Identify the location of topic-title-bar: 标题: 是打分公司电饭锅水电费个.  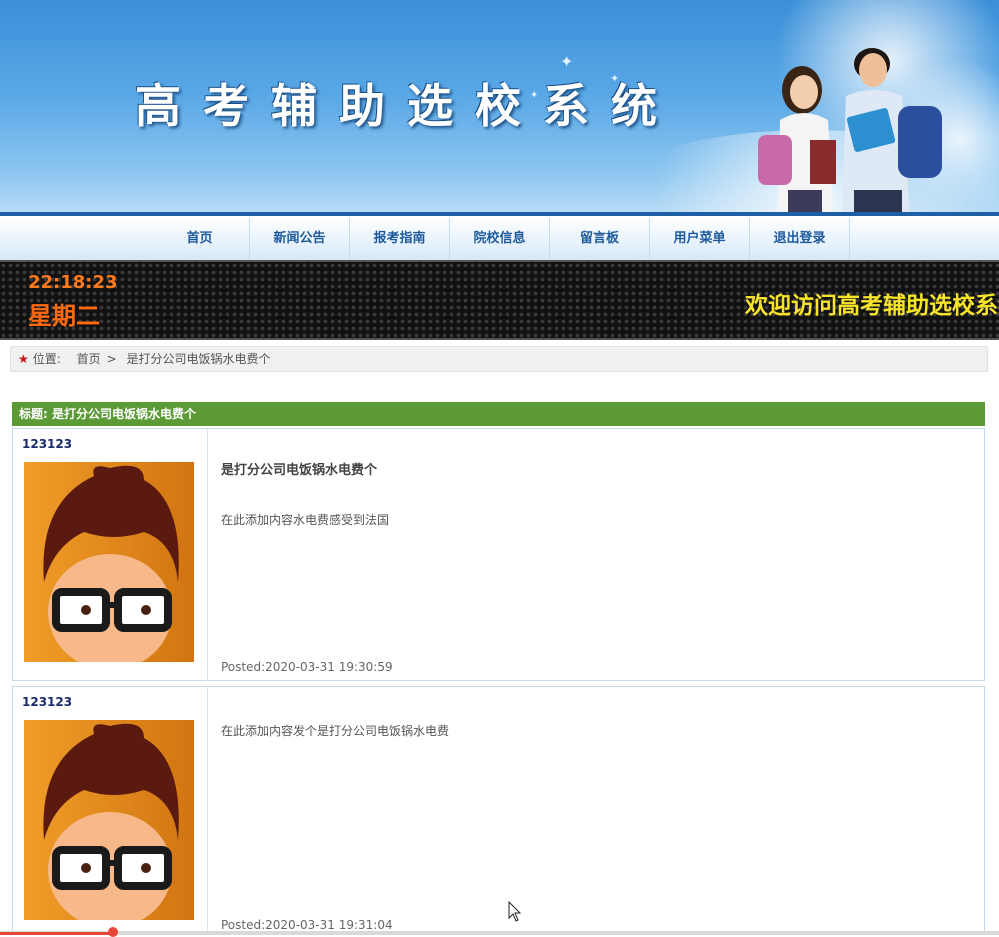
(498, 414).